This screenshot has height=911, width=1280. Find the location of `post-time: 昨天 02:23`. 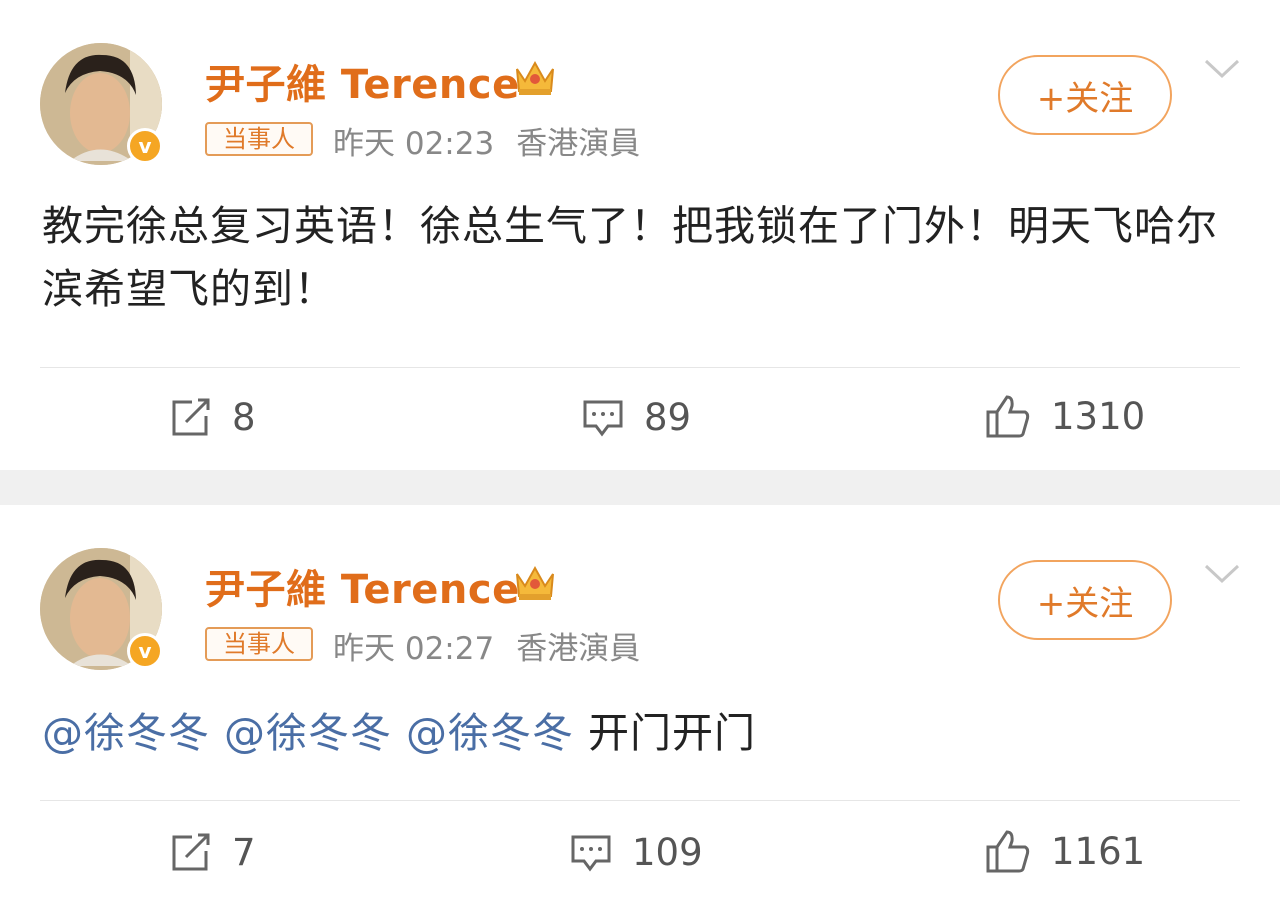

post-time: 昨天 02:23 is located at coordinates (414, 144).